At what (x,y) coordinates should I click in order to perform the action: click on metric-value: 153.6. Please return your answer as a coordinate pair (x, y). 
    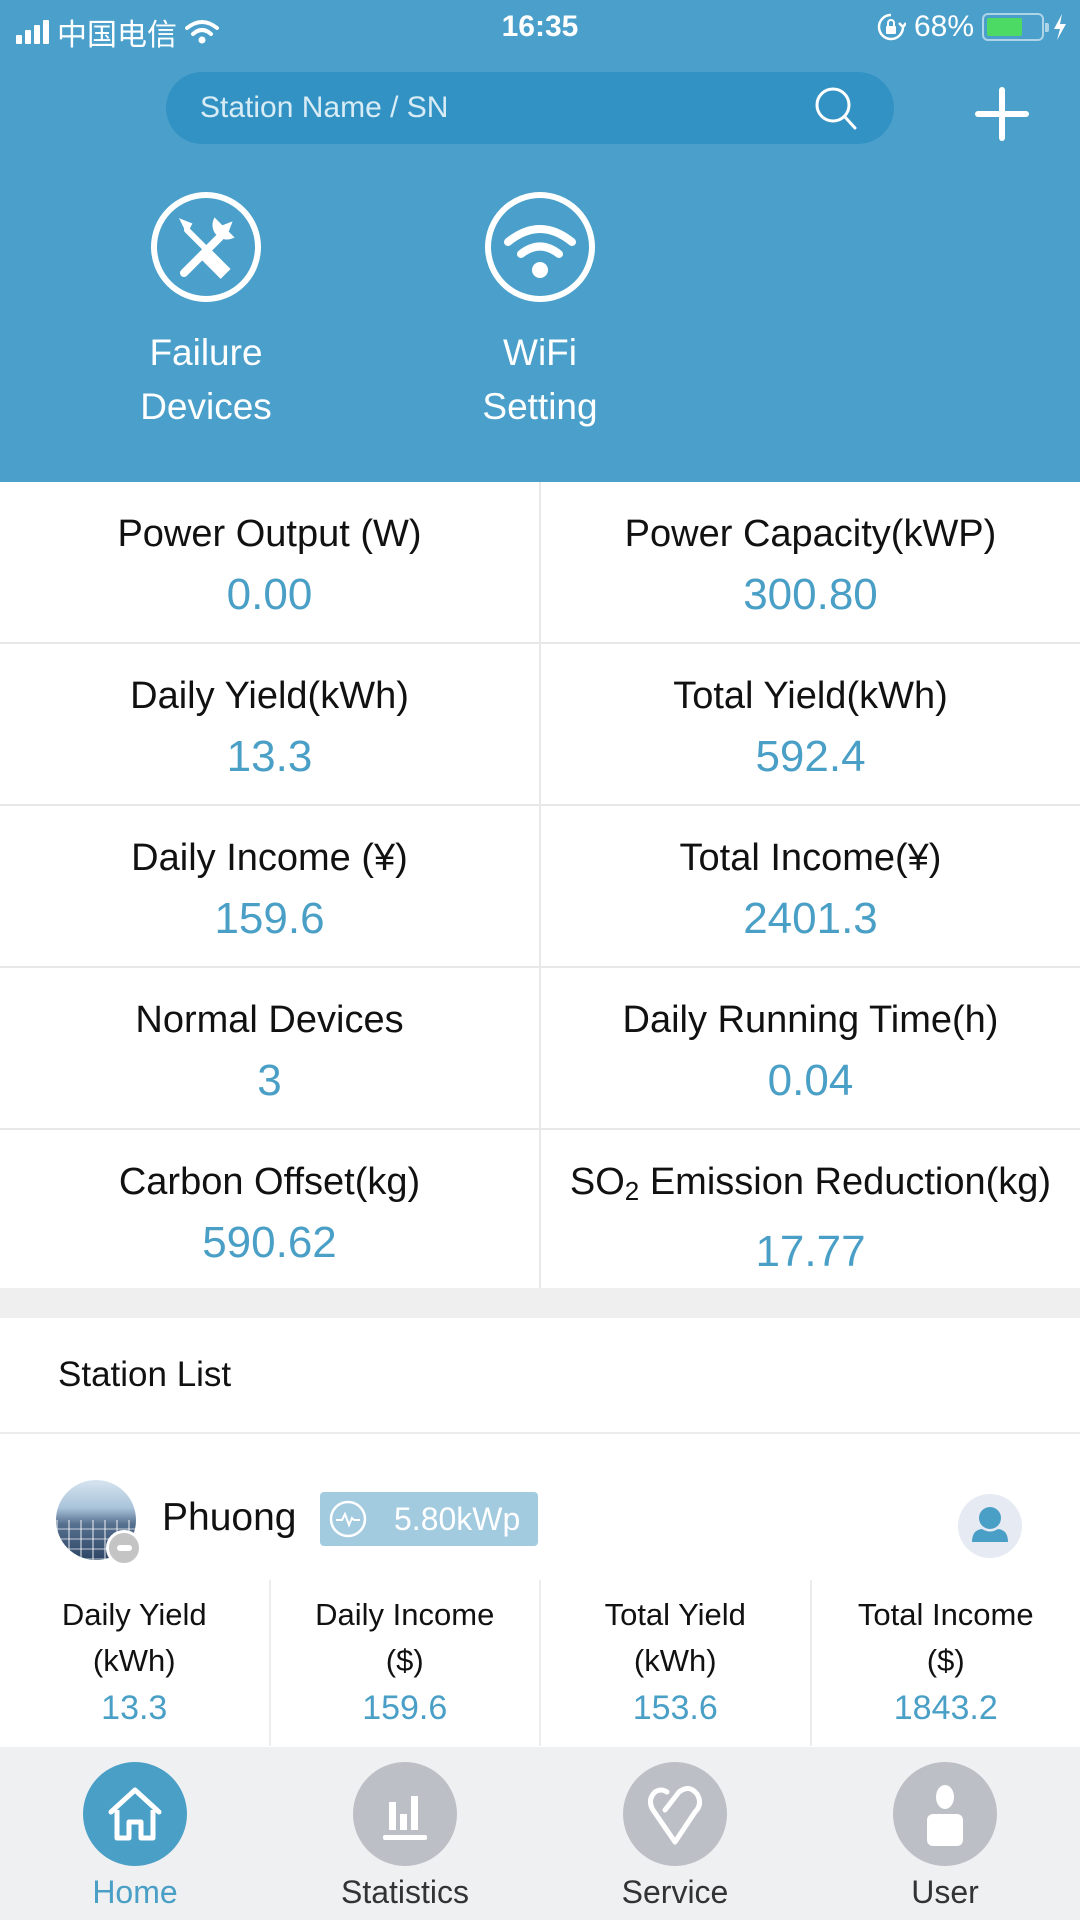
    Looking at the image, I should click on (675, 1708).